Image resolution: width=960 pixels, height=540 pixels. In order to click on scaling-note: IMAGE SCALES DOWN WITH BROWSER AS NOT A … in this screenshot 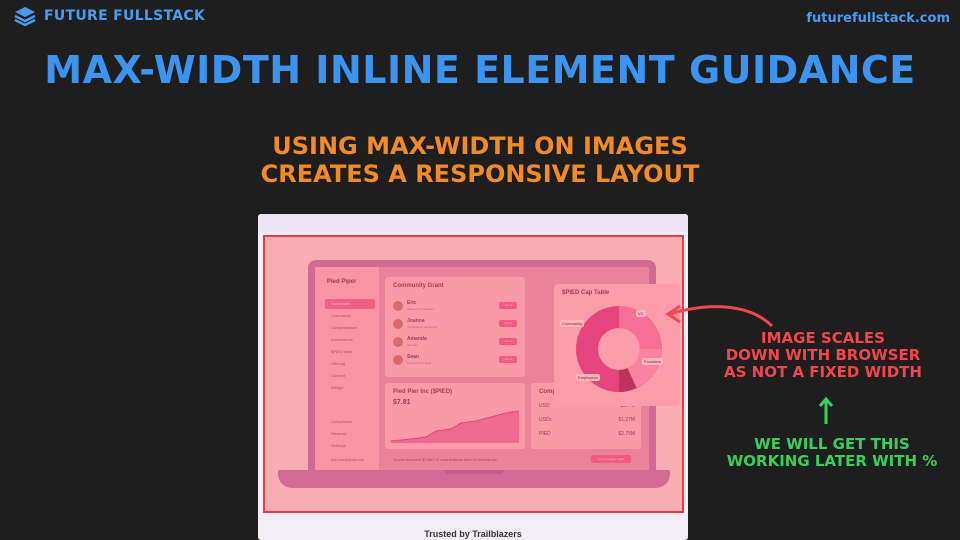, I will do `click(823, 355)`.